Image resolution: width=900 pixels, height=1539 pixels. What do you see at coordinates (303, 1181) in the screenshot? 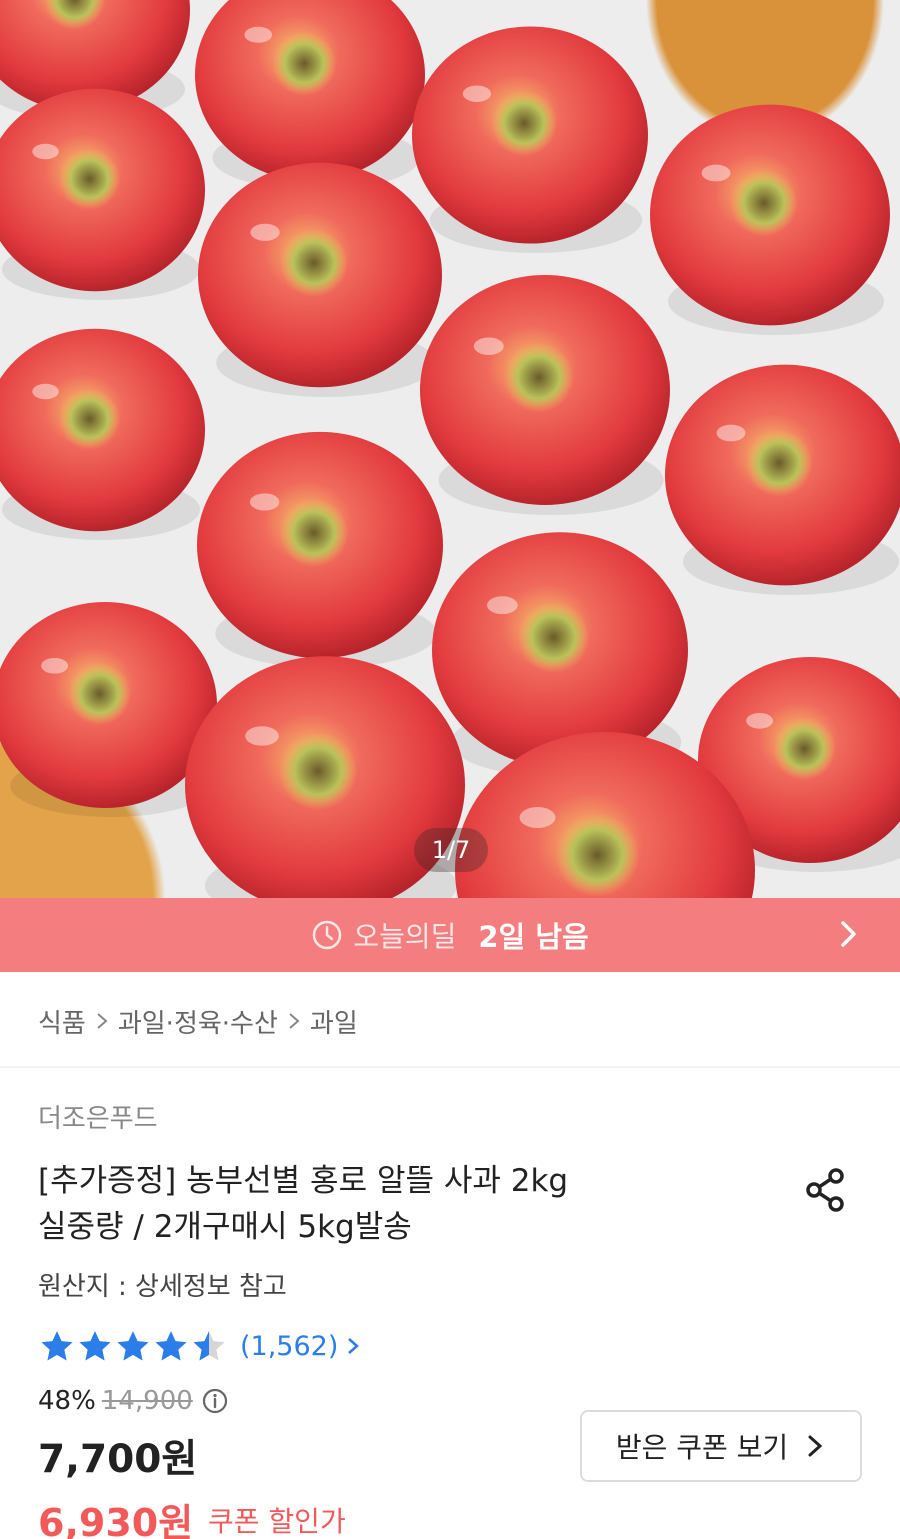
I see `product-title-line-1: [추가증정] 농부선별 홍로 알뜰 사과 2kg` at bounding box center [303, 1181].